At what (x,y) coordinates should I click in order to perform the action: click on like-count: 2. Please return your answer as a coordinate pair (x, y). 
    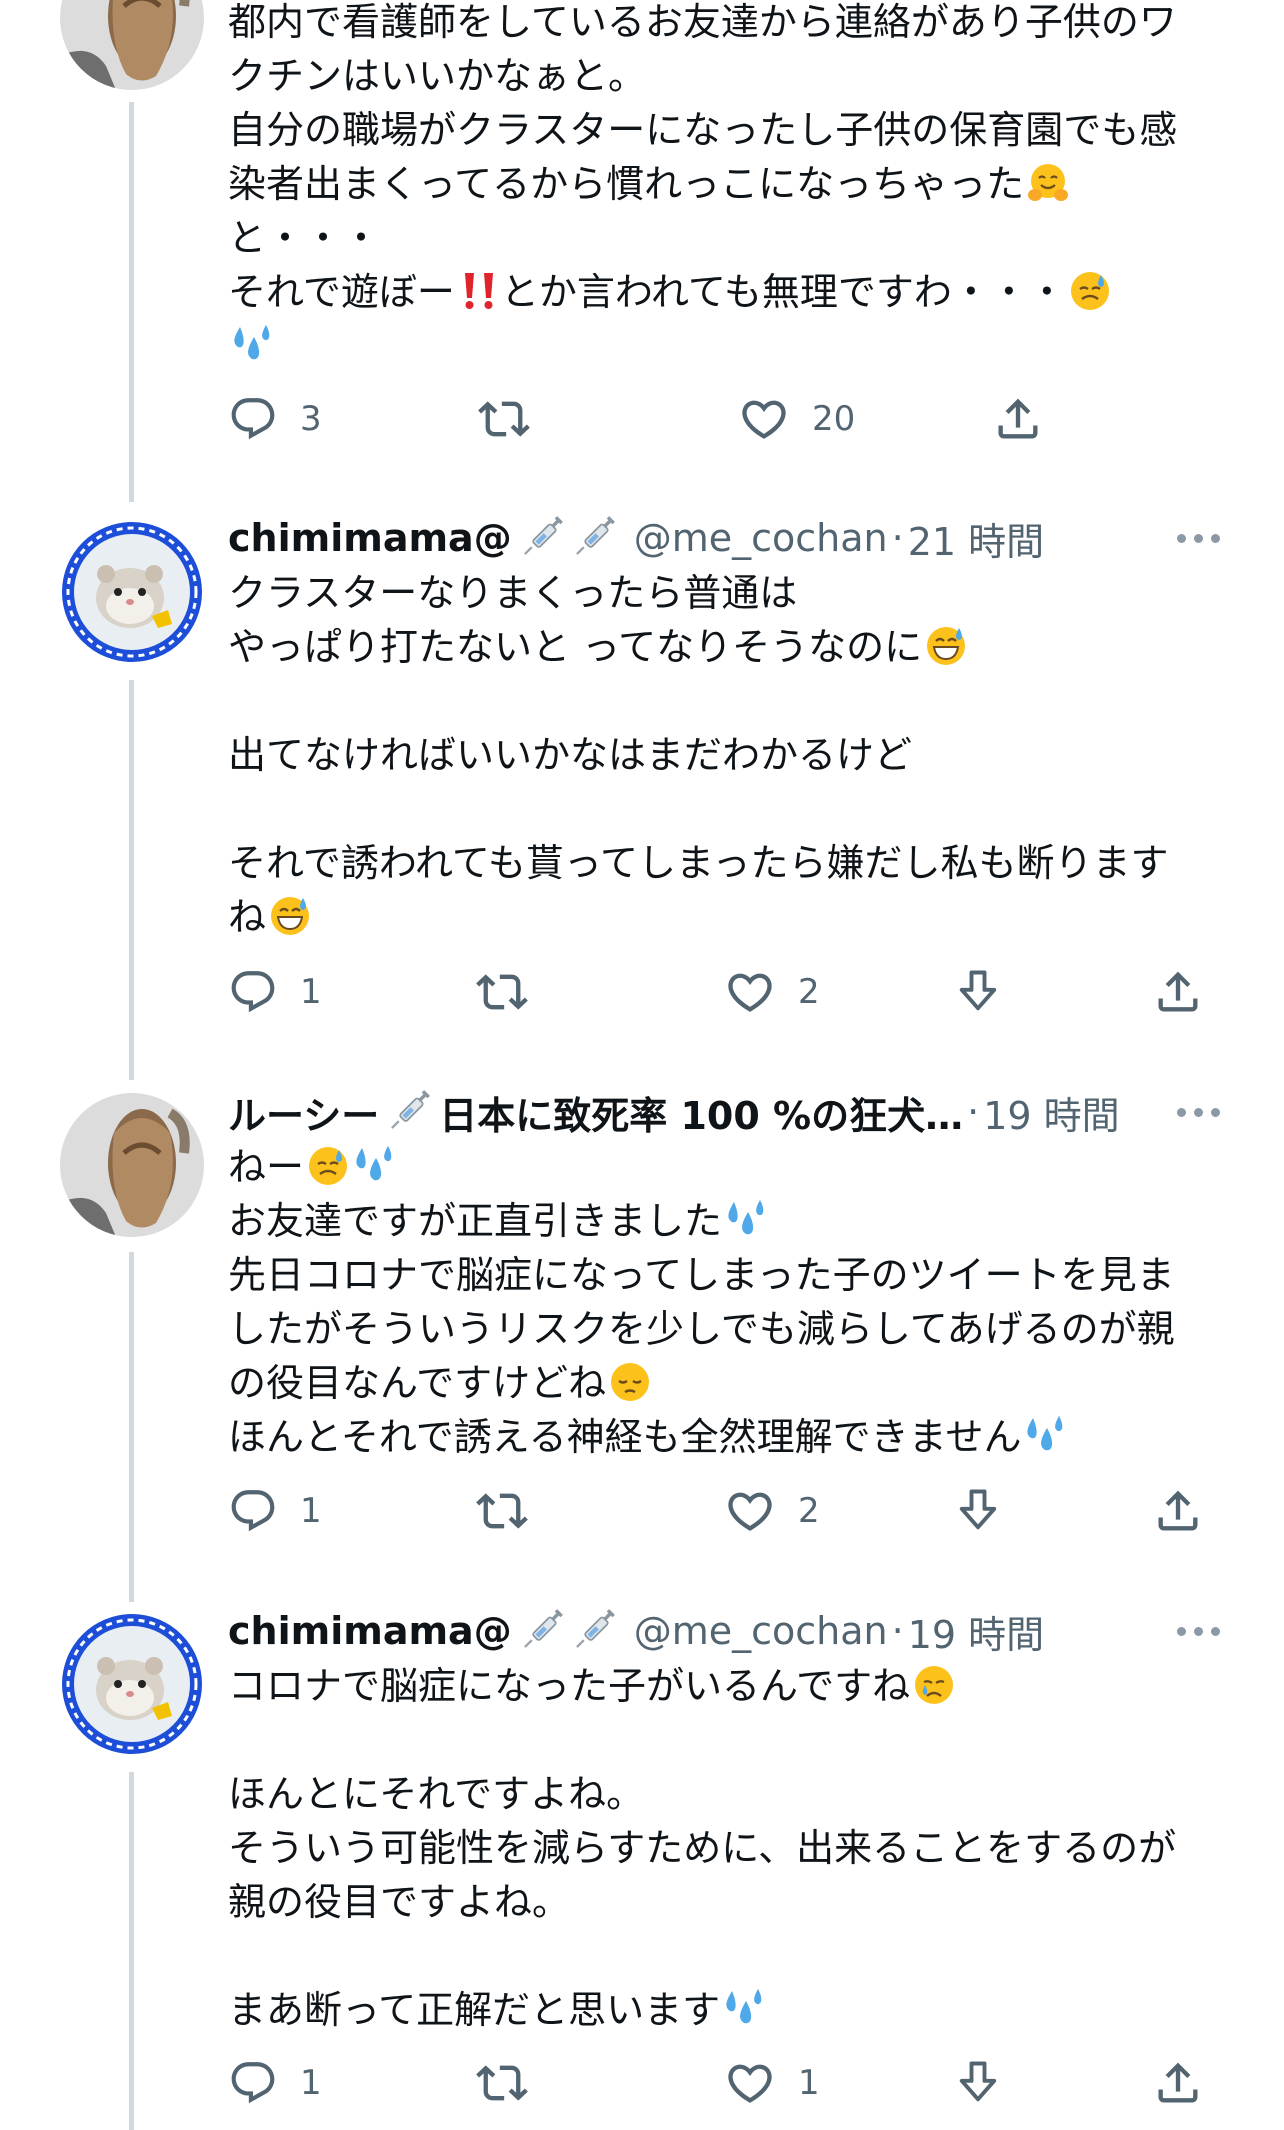
    Looking at the image, I should click on (809, 992).